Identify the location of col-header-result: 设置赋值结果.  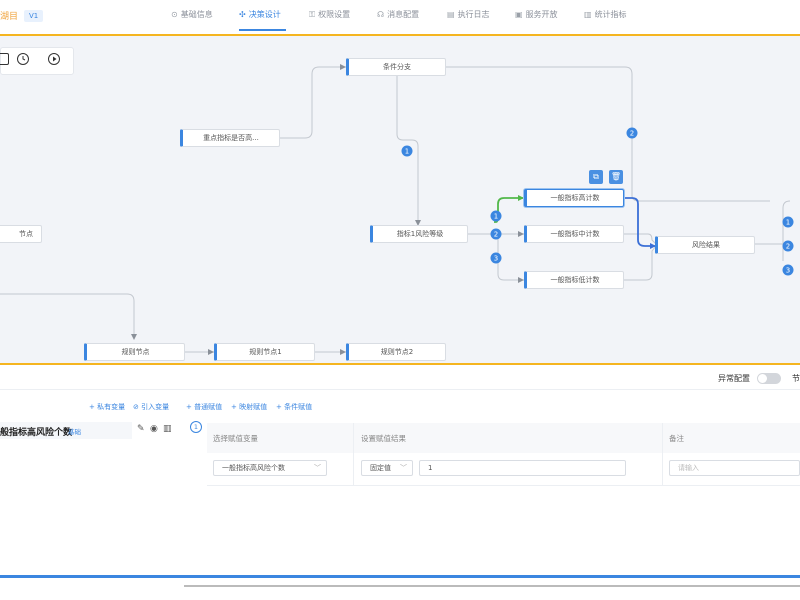
(383, 438).